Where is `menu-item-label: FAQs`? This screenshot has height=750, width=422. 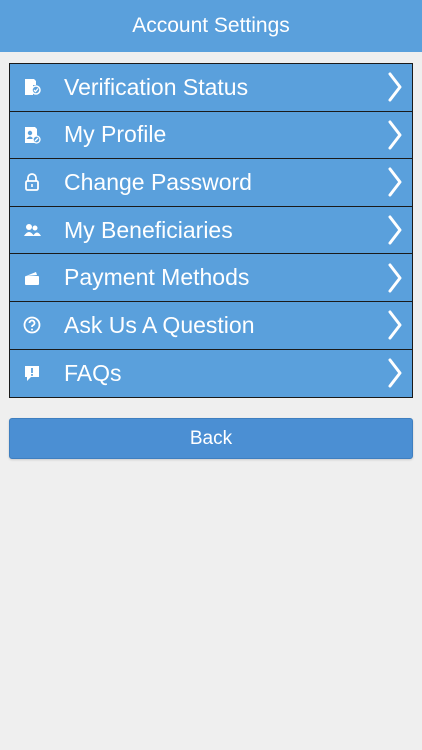 menu-item-label: FAQs is located at coordinates (93, 372).